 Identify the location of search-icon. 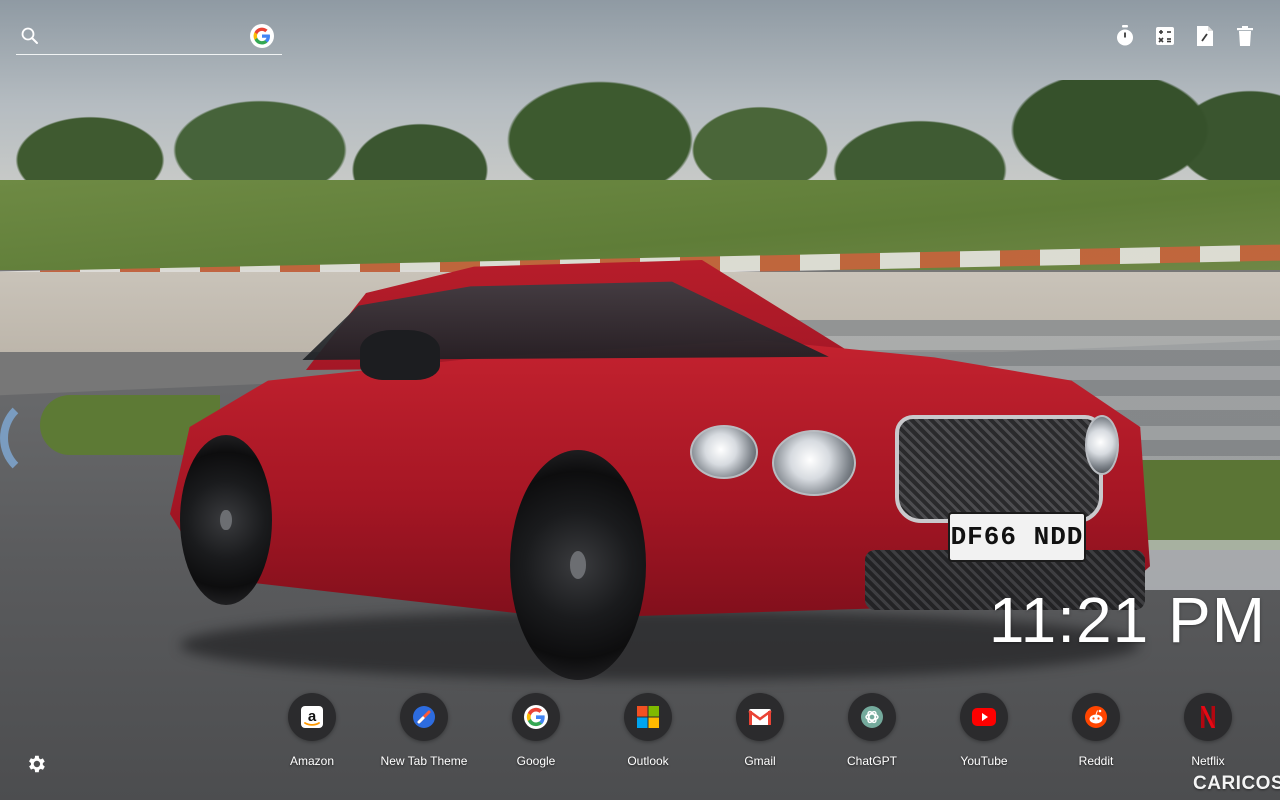
(30, 36).